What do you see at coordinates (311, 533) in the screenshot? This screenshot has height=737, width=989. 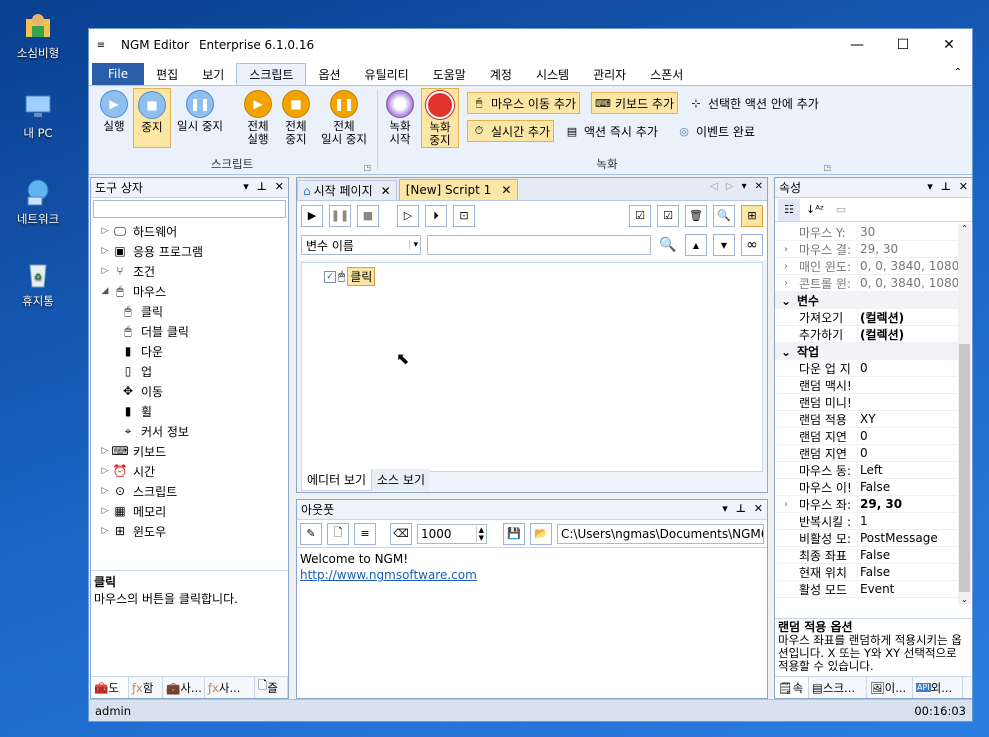 I see `clear-hand-icon: ✎` at bounding box center [311, 533].